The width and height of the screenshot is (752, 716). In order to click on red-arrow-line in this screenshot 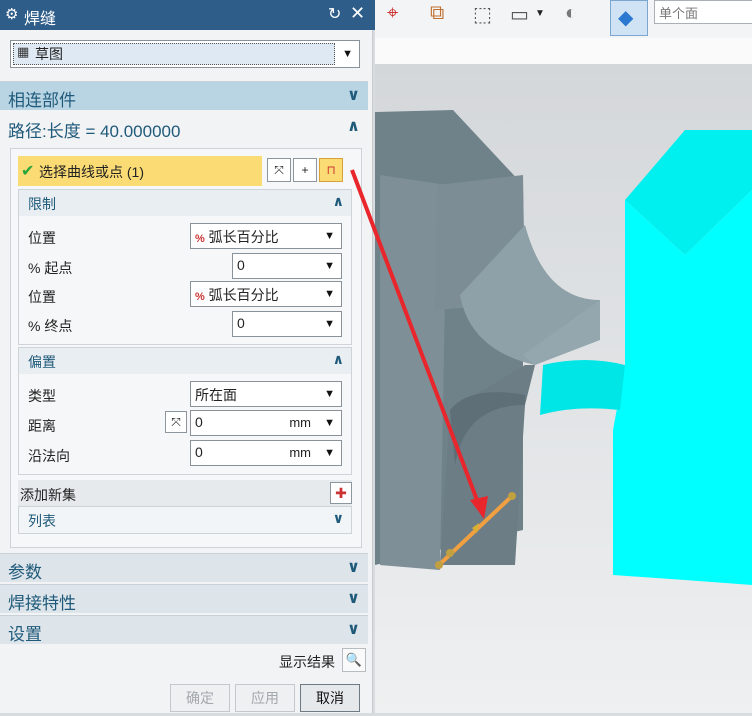, I will do `click(416, 339)`.